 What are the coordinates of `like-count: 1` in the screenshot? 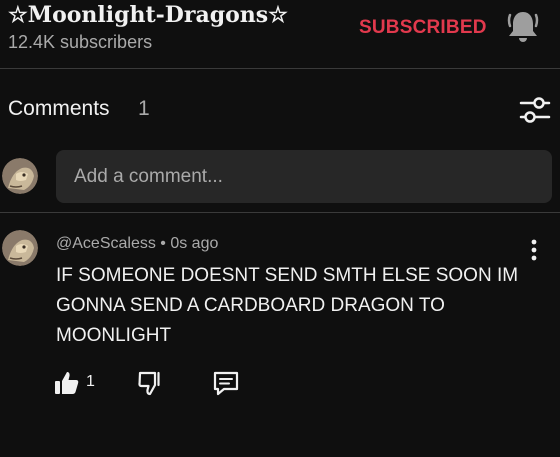 It's located at (90, 381).